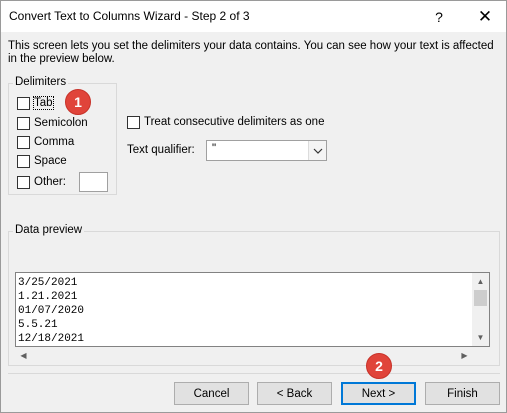  What do you see at coordinates (51, 339) in the screenshot?
I see `preview-line: 12/18/2021` at bounding box center [51, 339].